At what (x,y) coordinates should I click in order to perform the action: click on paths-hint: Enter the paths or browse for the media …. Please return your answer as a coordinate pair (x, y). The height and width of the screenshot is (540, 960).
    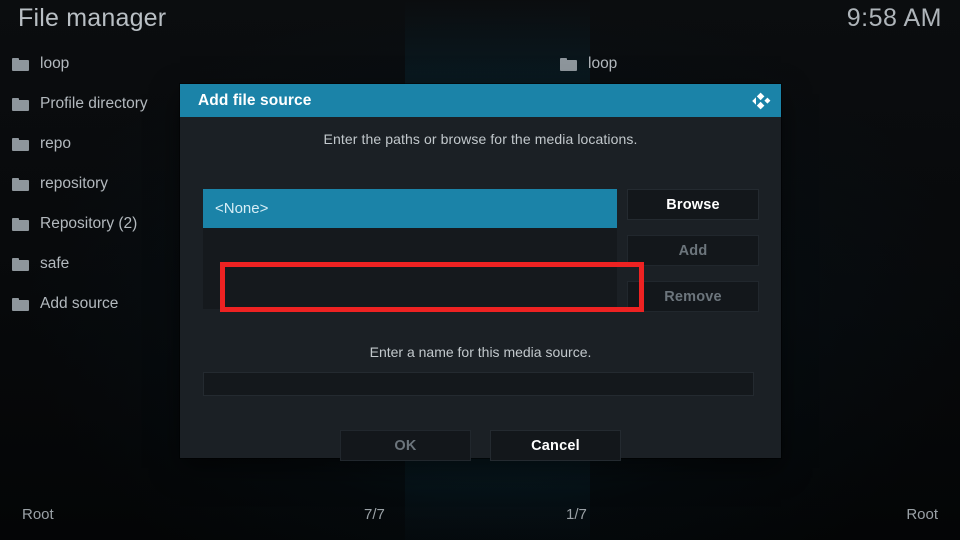
    Looking at the image, I should click on (480, 139).